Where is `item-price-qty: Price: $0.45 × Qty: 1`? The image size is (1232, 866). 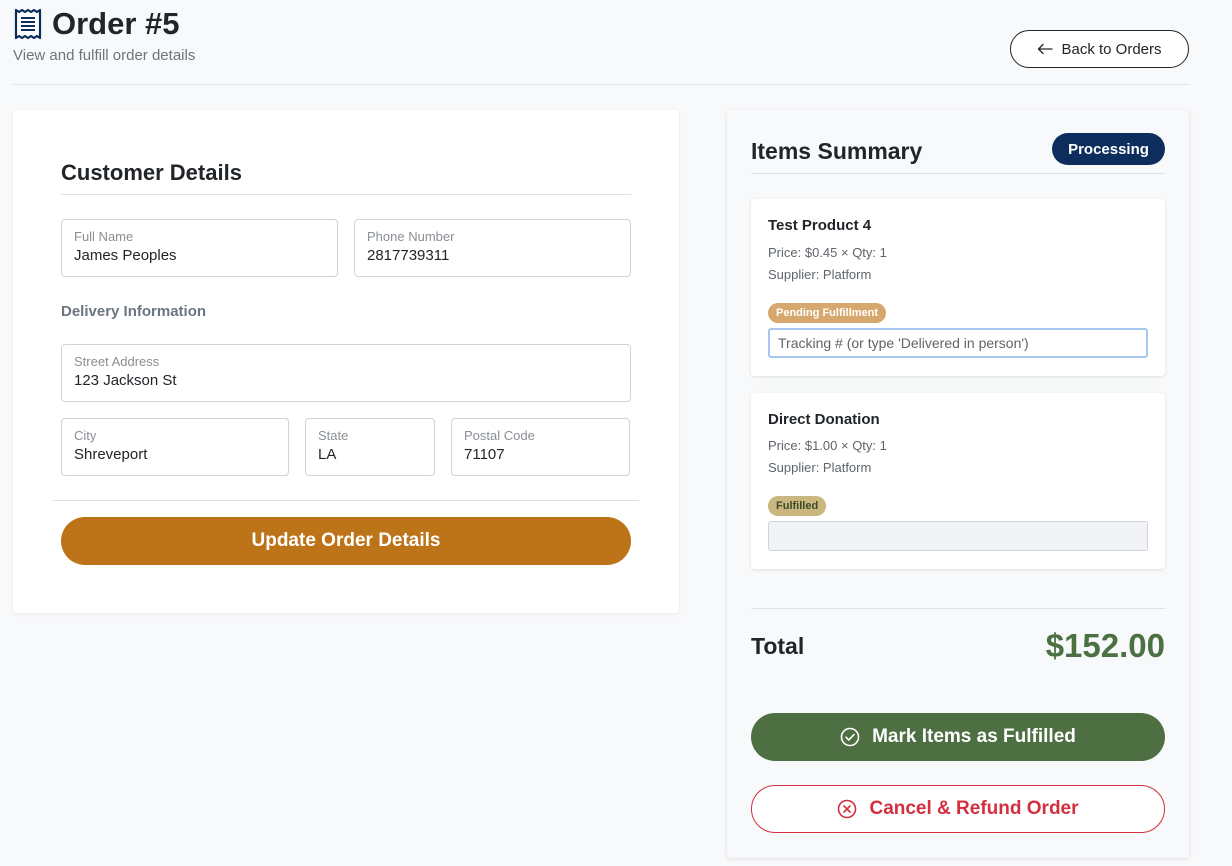 item-price-qty: Price: $0.45 × Qty: 1 is located at coordinates (827, 252).